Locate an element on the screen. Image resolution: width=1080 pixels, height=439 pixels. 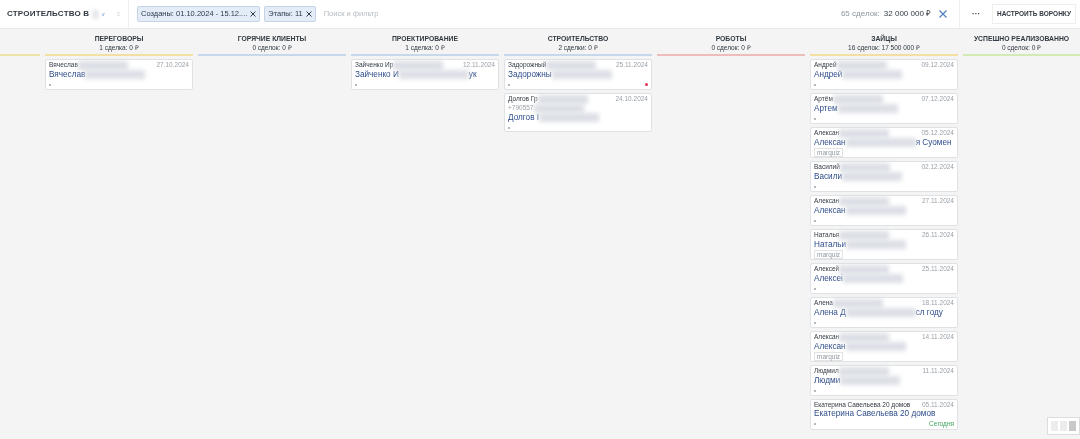
deal-title: Екатерина Савельева 20 домов is located at coordinates (875, 413).